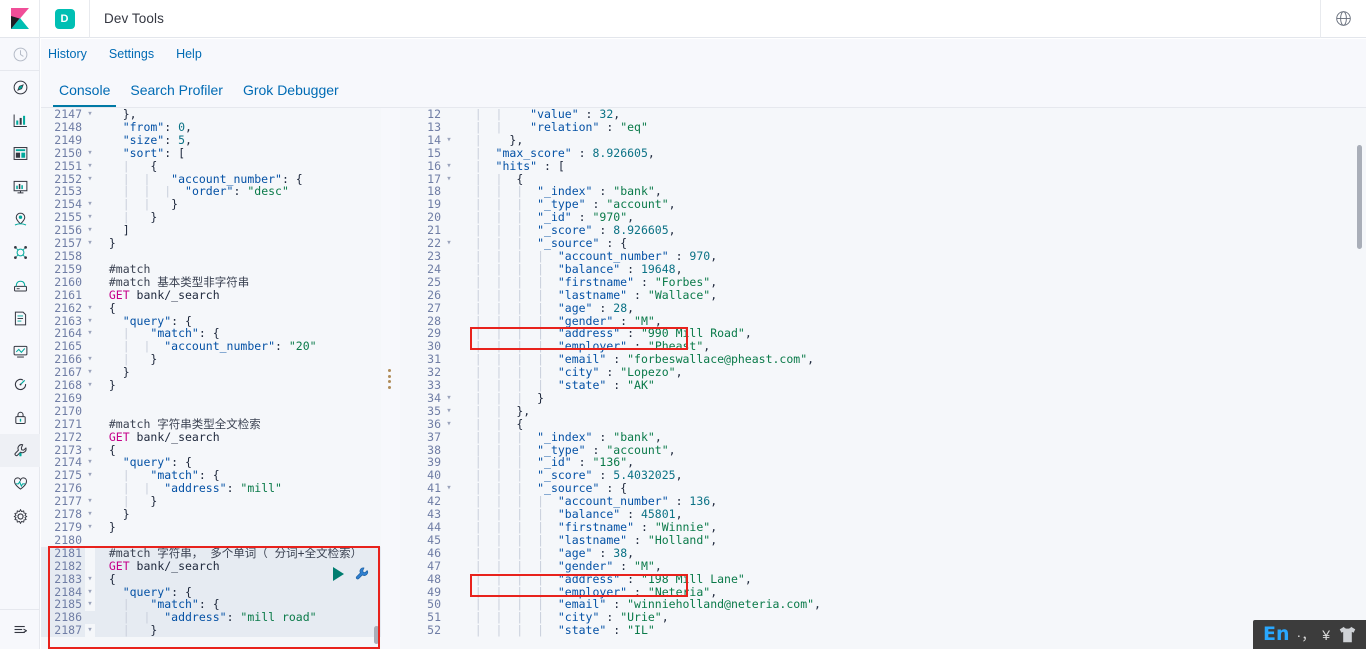  What do you see at coordinates (20, 87) in the screenshot?
I see `sidebar-item-discover` at bounding box center [20, 87].